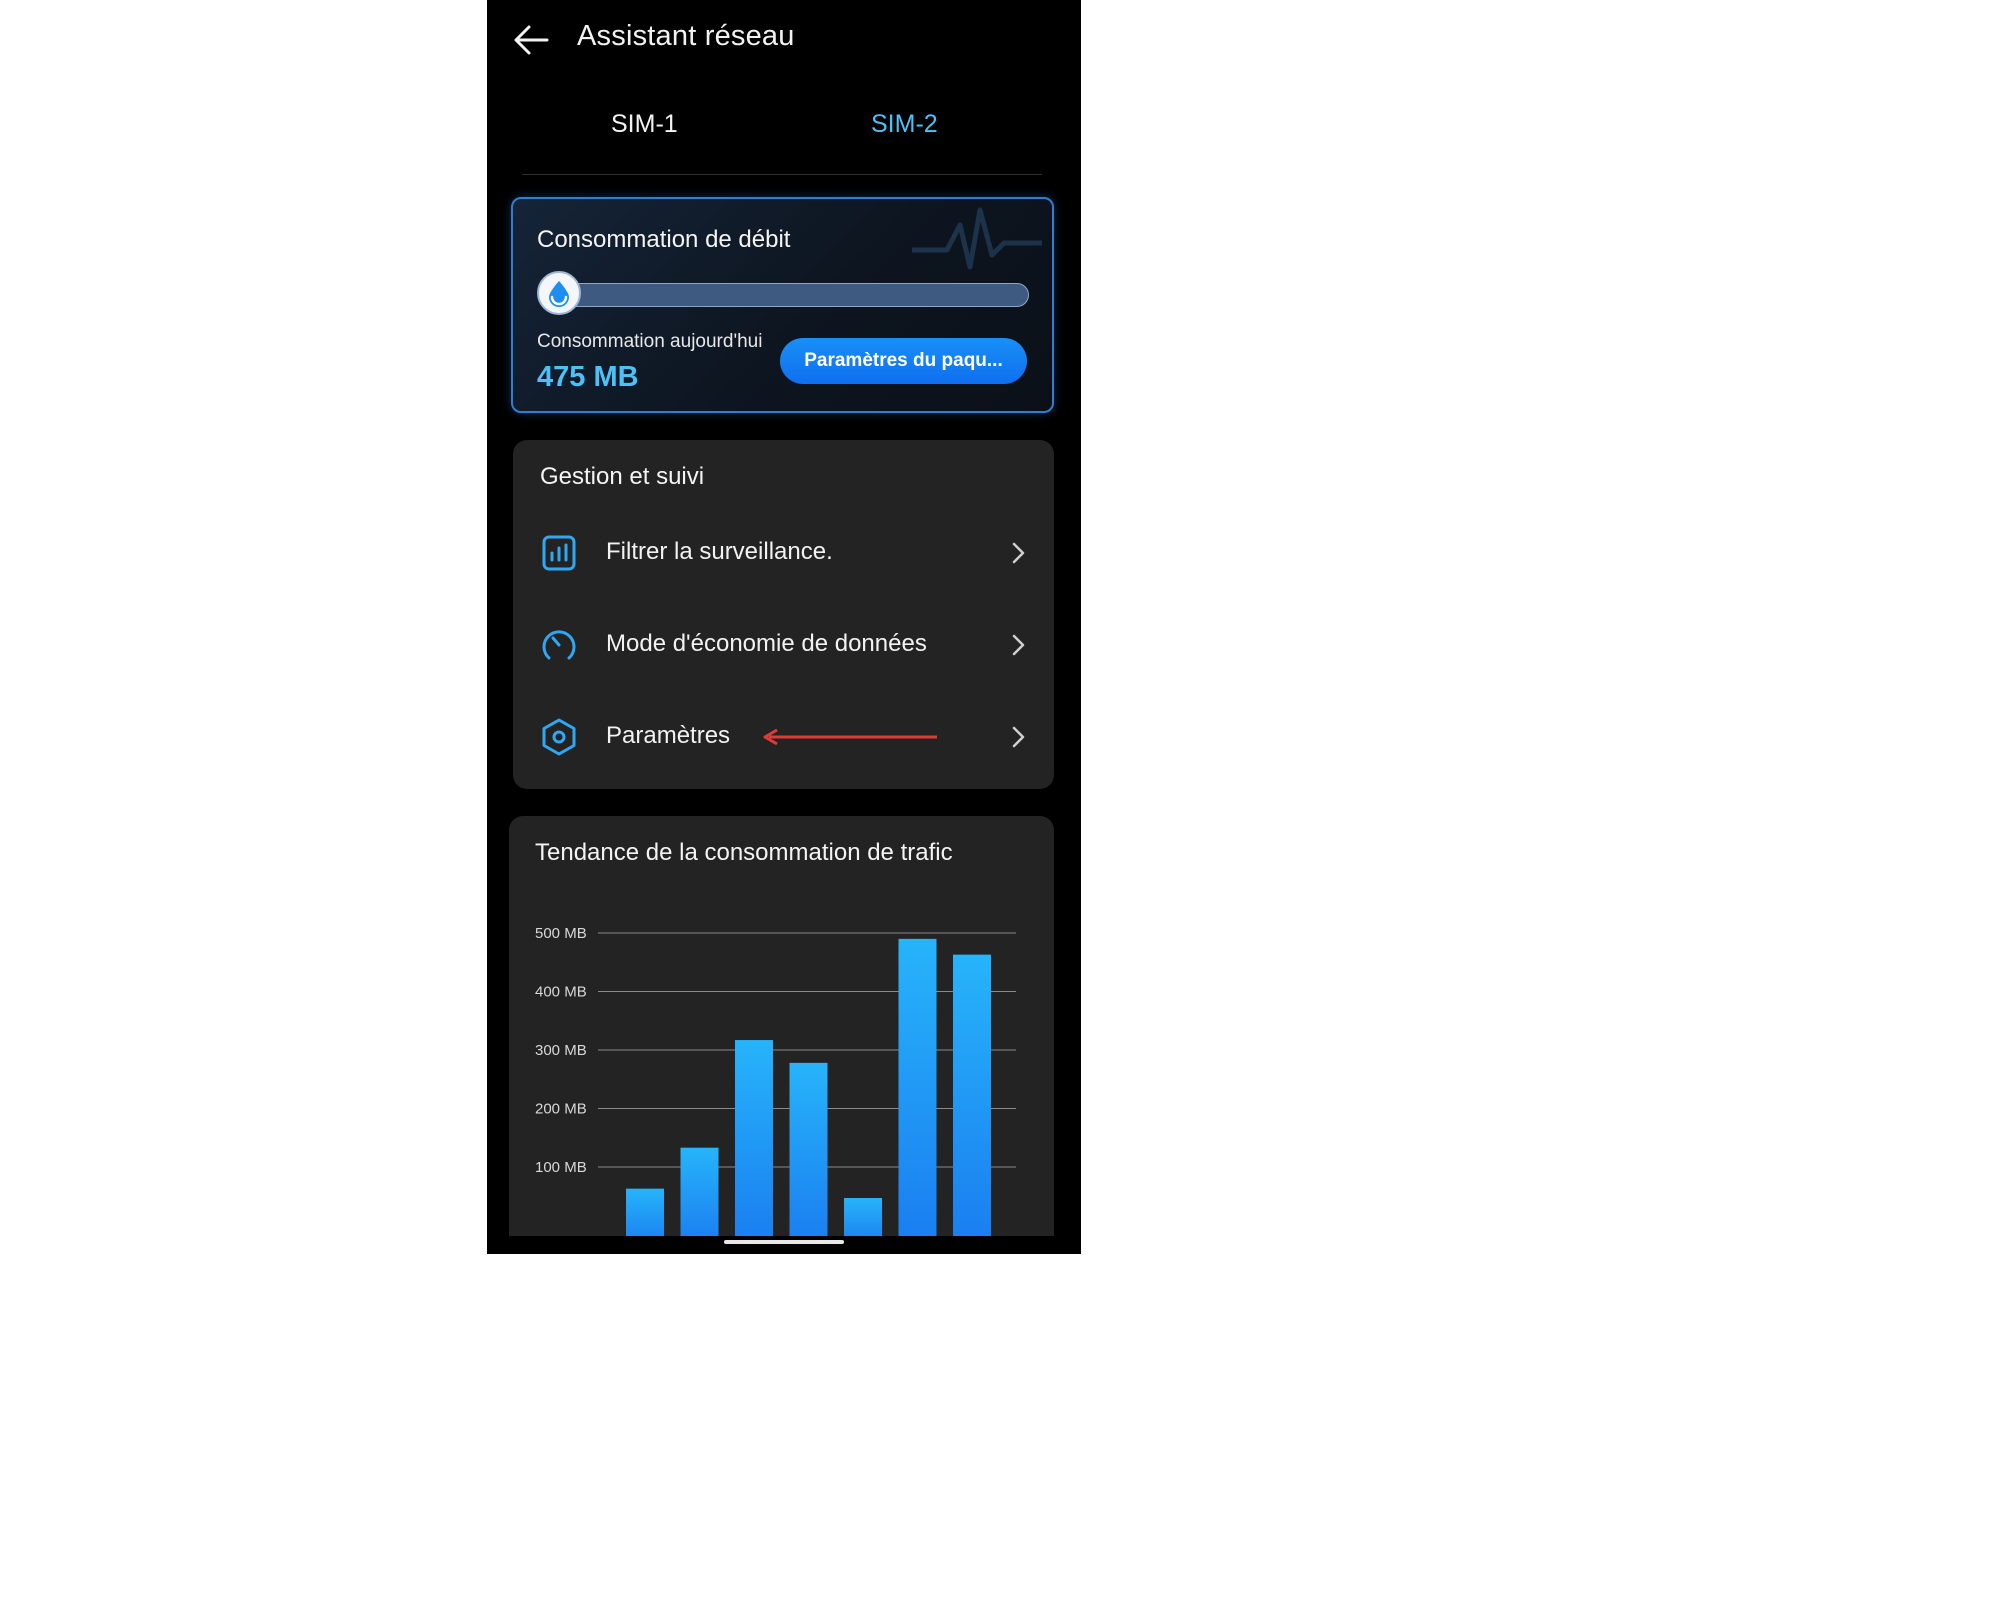  I want to click on y-tick-label: 400 MB, so click(561, 992).